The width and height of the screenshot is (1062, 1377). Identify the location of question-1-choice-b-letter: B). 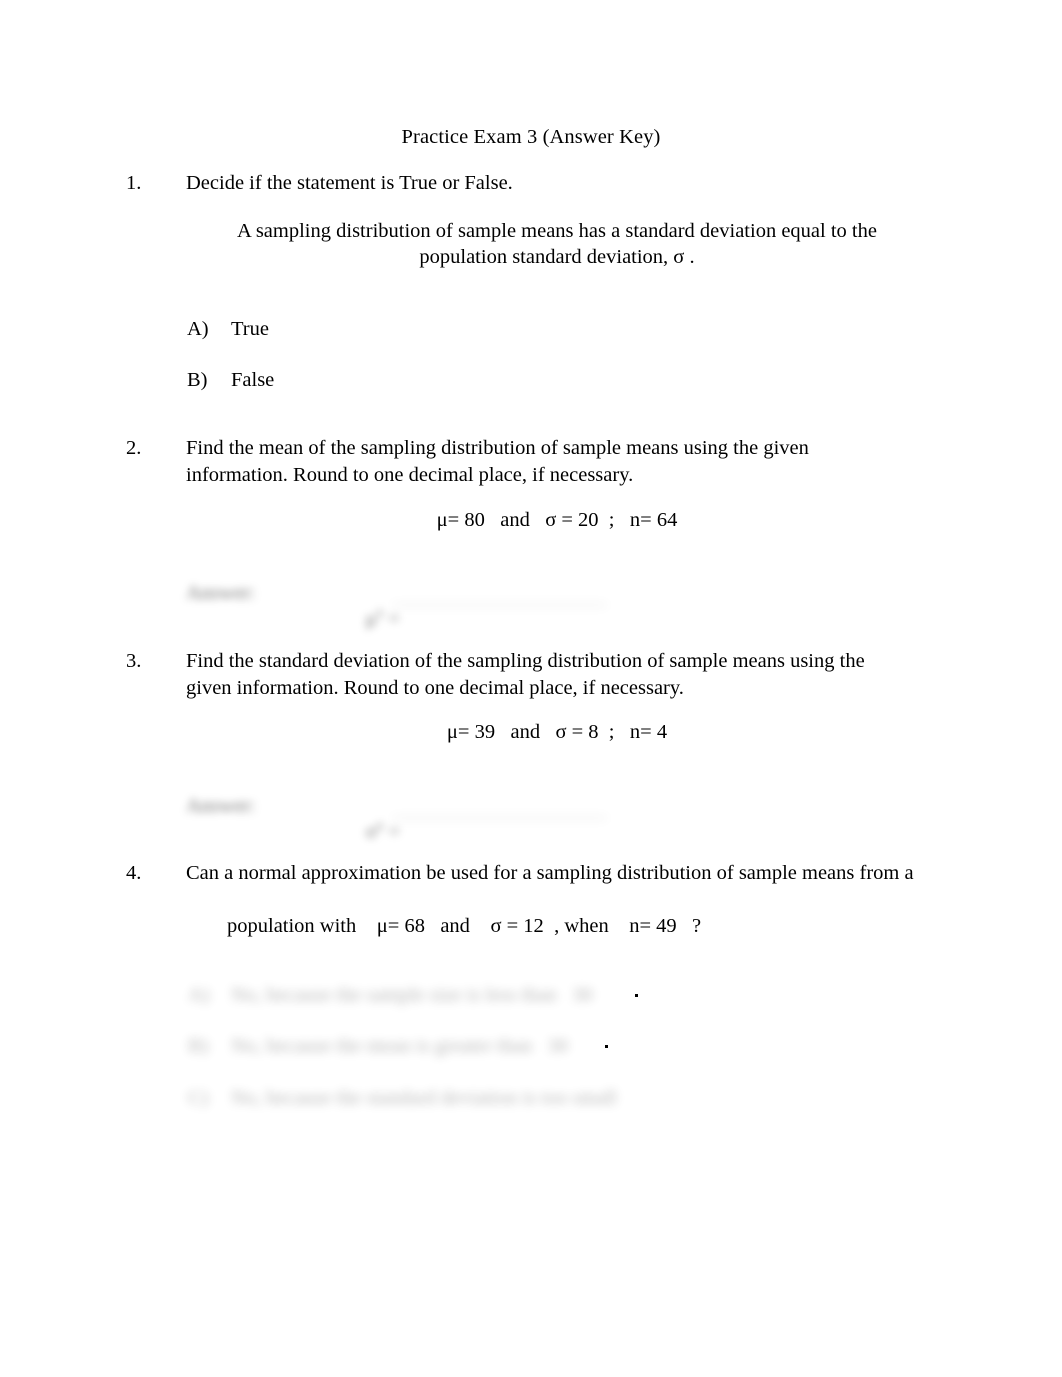
(197, 380).